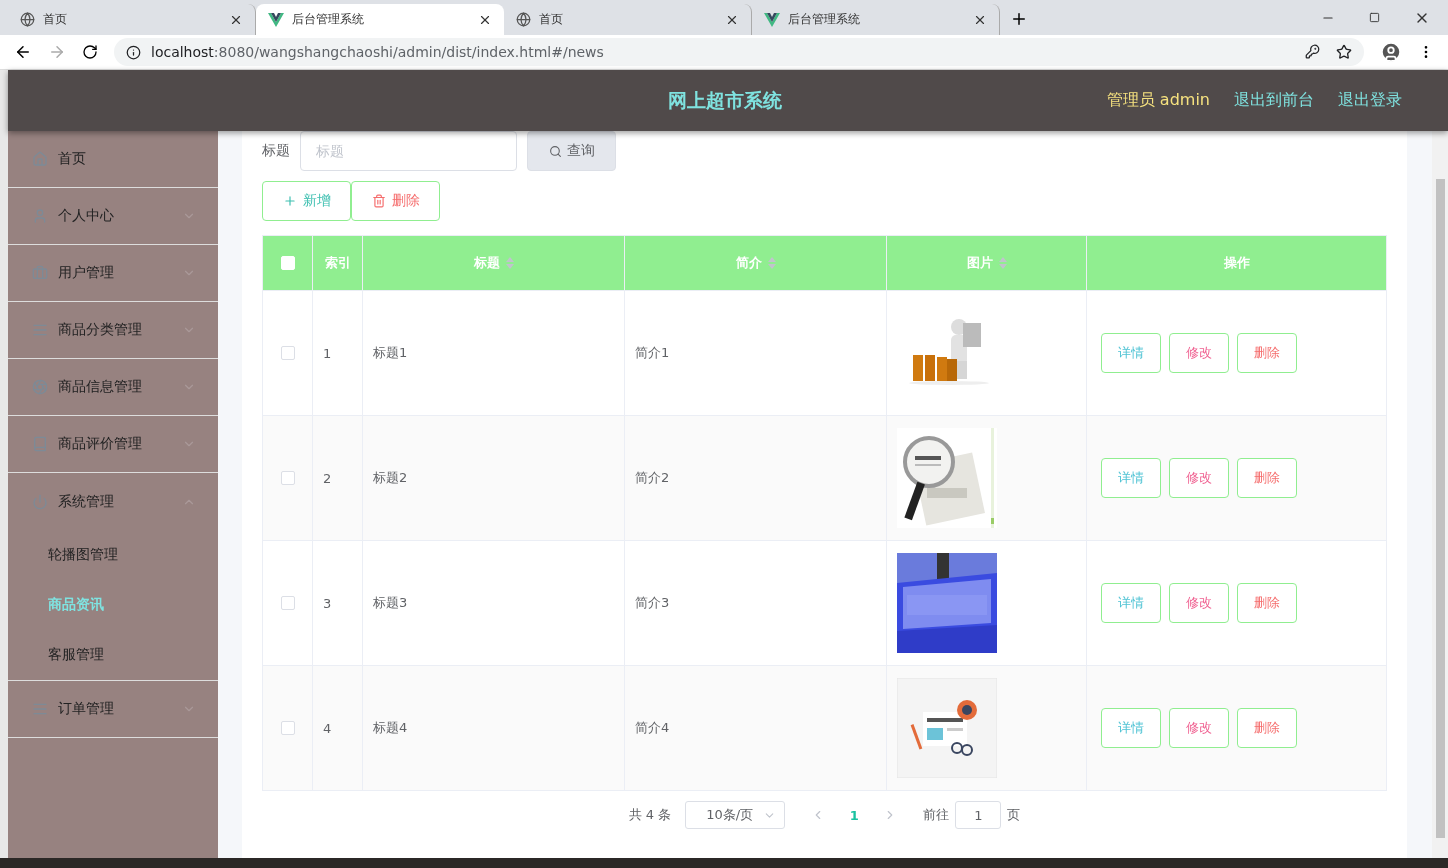 Image resolution: width=1448 pixels, height=868 pixels. What do you see at coordinates (337, 263) in the screenshot?
I see `column-header: 索引` at bounding box center [337, 263].